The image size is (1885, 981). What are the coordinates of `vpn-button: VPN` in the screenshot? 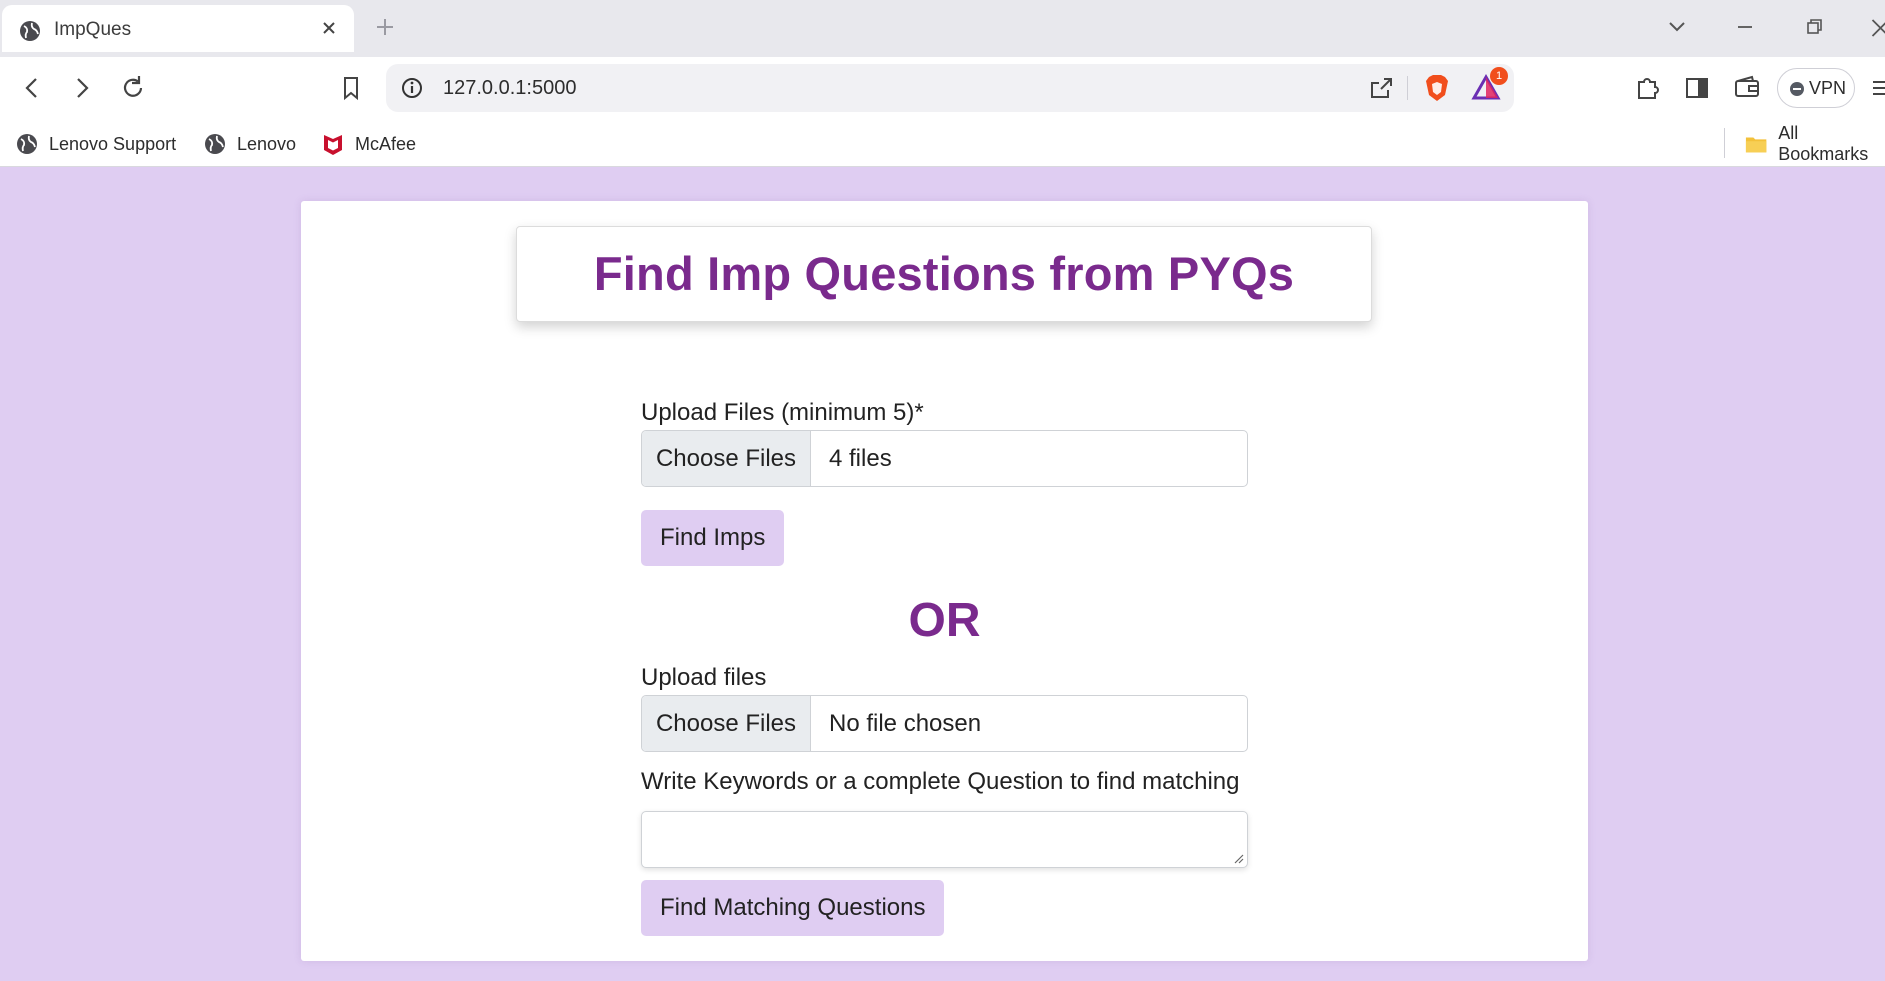 It's located at (1816, 88).